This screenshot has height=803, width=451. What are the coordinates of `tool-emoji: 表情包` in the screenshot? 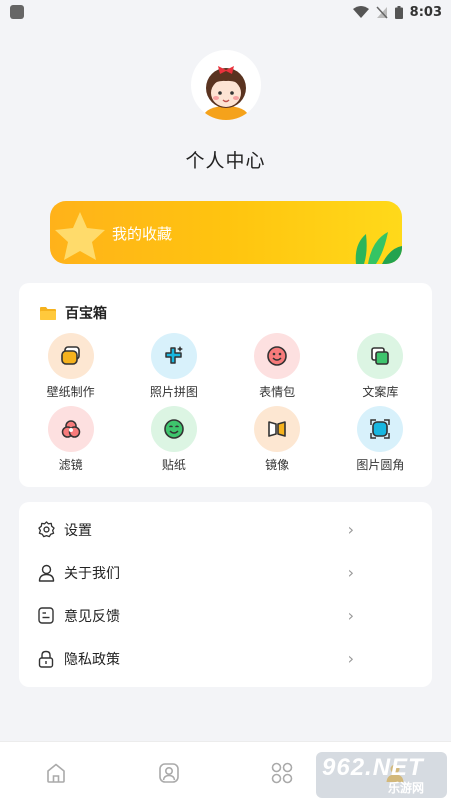 It's located at (277, 366).